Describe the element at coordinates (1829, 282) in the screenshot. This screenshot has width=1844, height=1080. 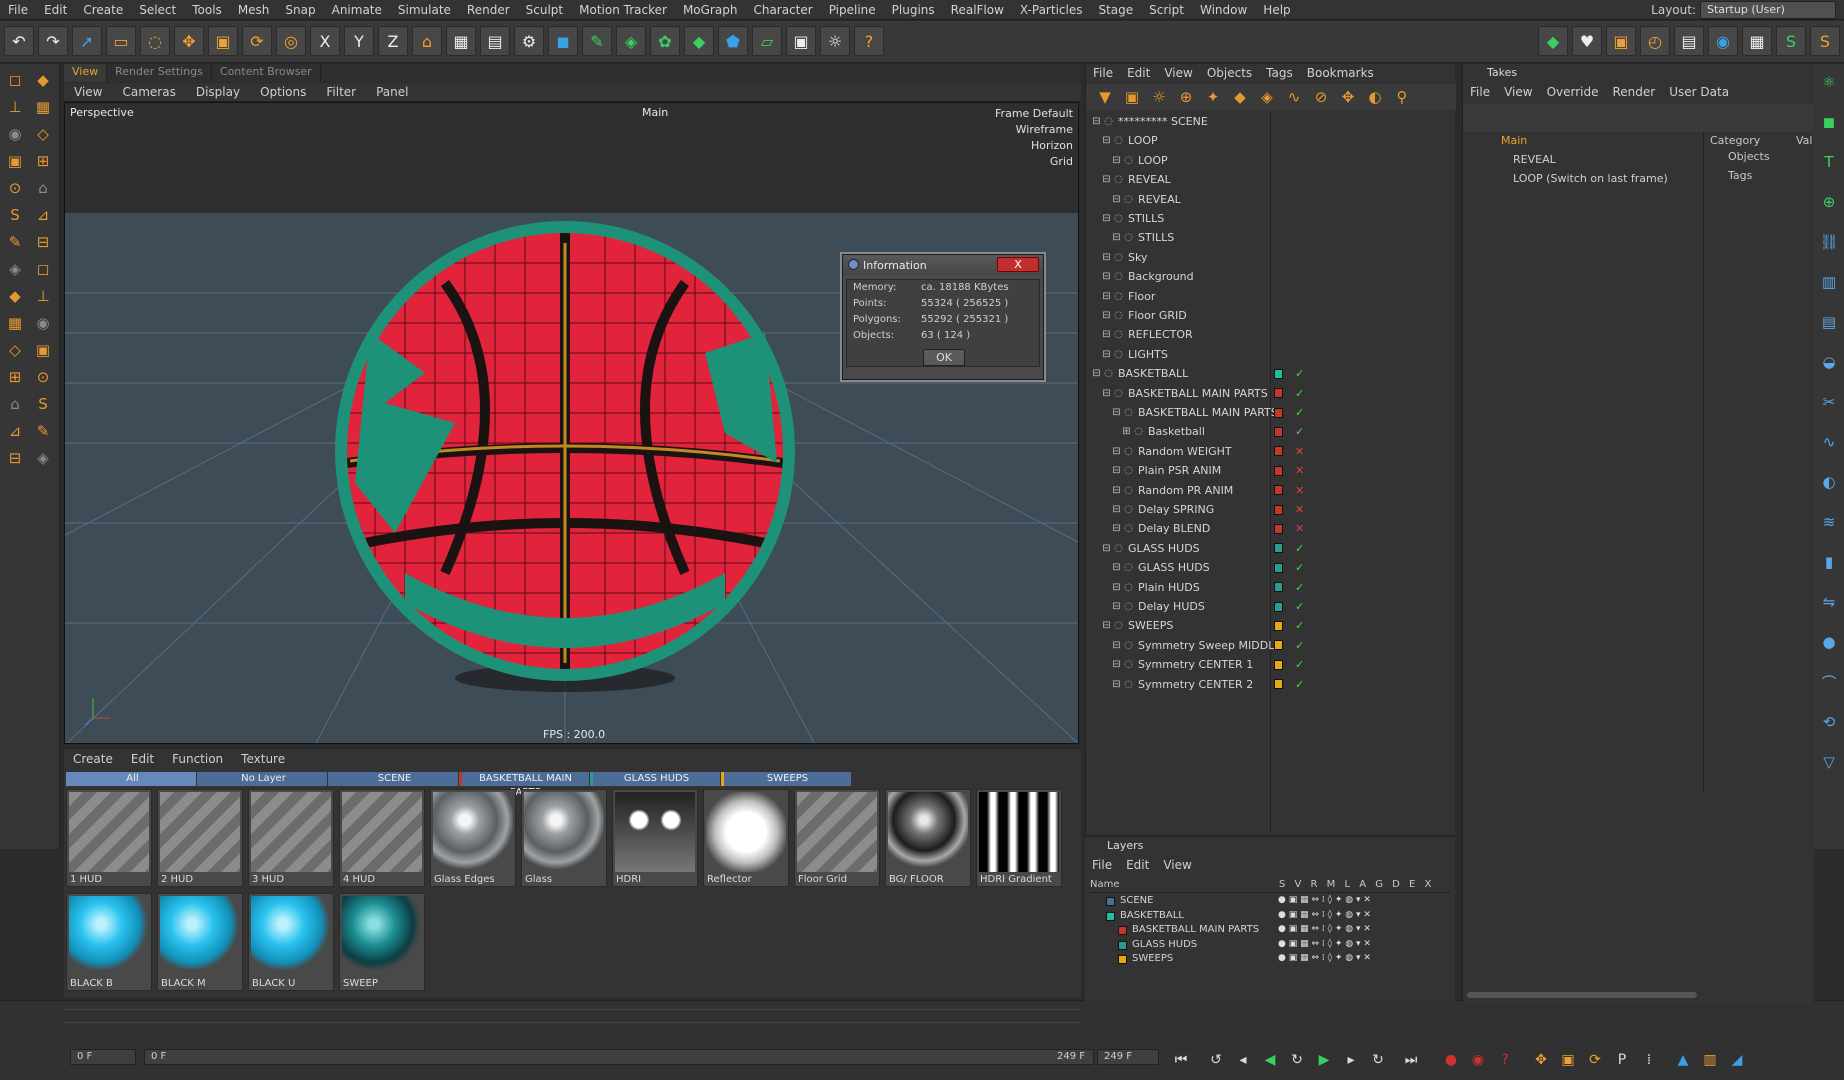
I see `array-icon: ▥` at that location.